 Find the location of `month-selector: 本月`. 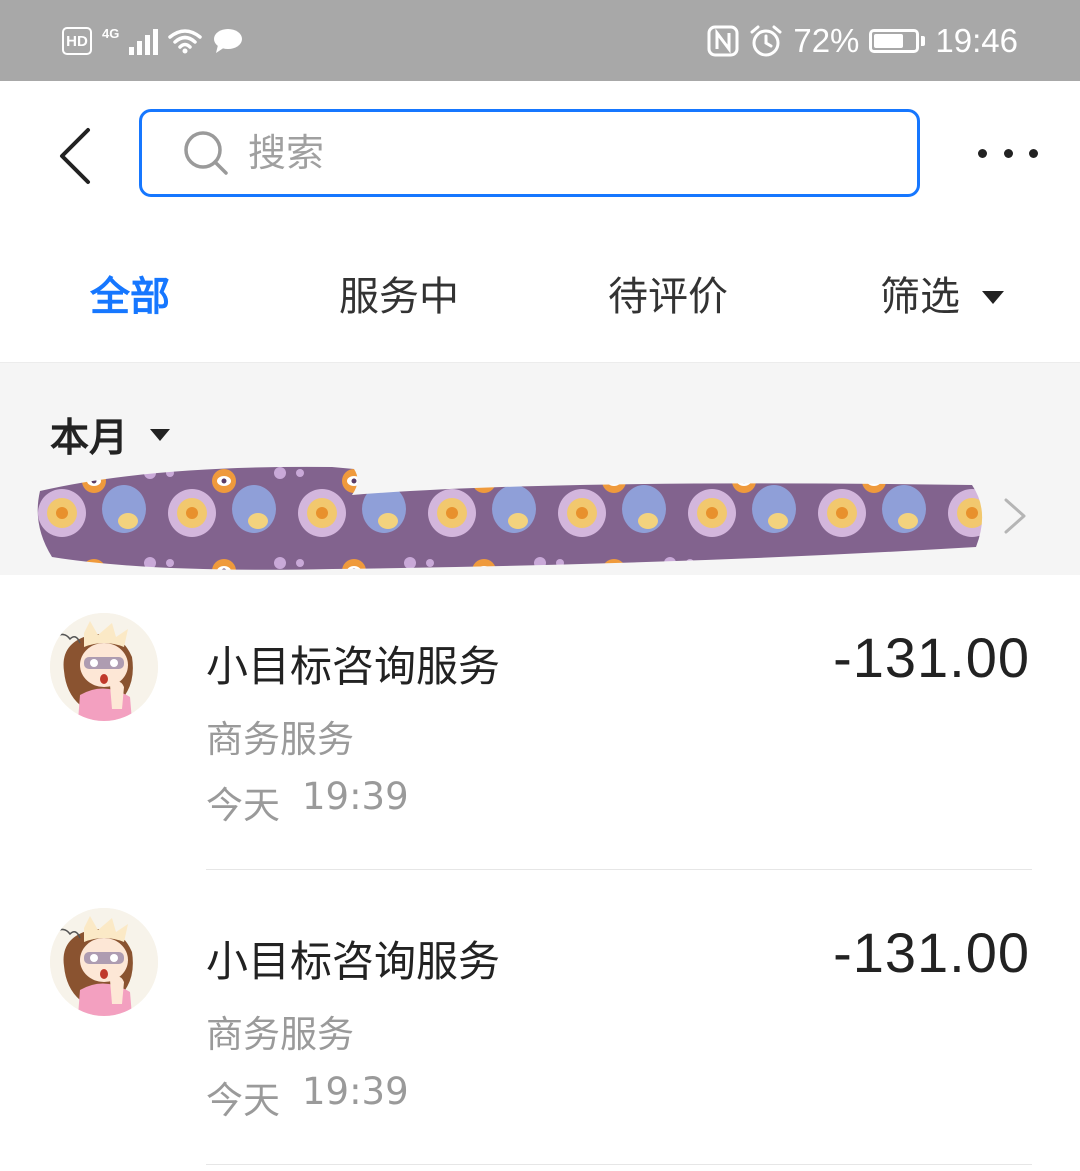

month-selector: 本月 is located at coordinates (110, 435).